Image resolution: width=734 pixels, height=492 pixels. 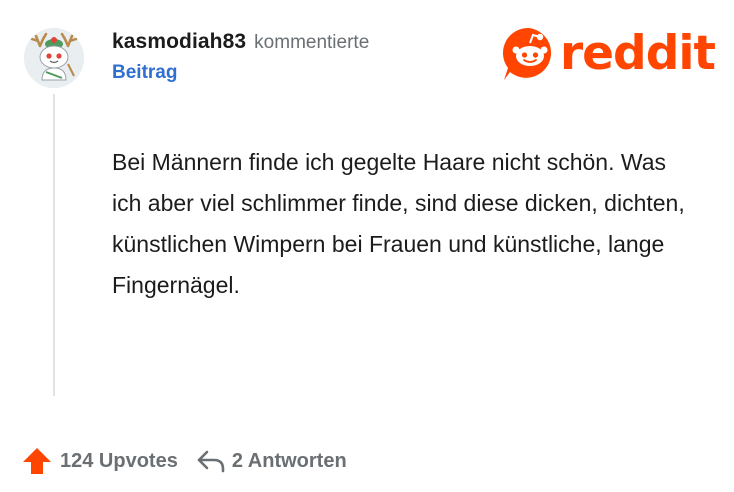 What do you see at coordinates (211, 461) in the screenshot?
I see `reply-arrow-icon` at bounding box center [211, 461].